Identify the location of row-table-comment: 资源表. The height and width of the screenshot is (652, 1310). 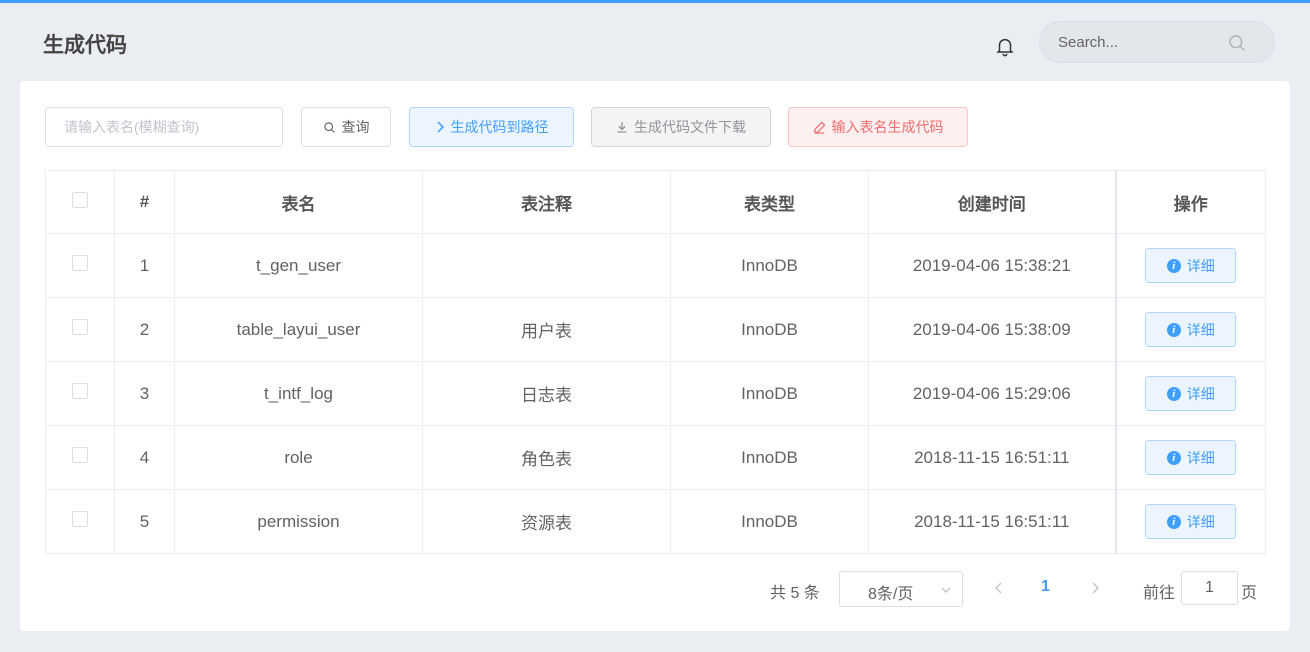
(546, 521).